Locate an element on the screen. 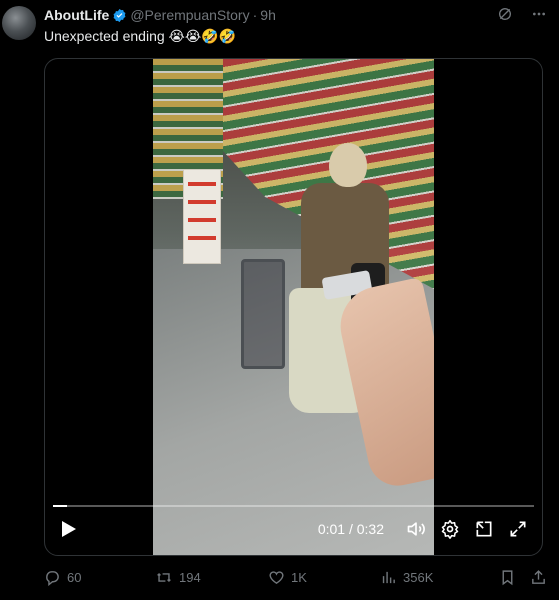 The image size is (559, 600). like-count: 1K is located at coordinates (299, 577).